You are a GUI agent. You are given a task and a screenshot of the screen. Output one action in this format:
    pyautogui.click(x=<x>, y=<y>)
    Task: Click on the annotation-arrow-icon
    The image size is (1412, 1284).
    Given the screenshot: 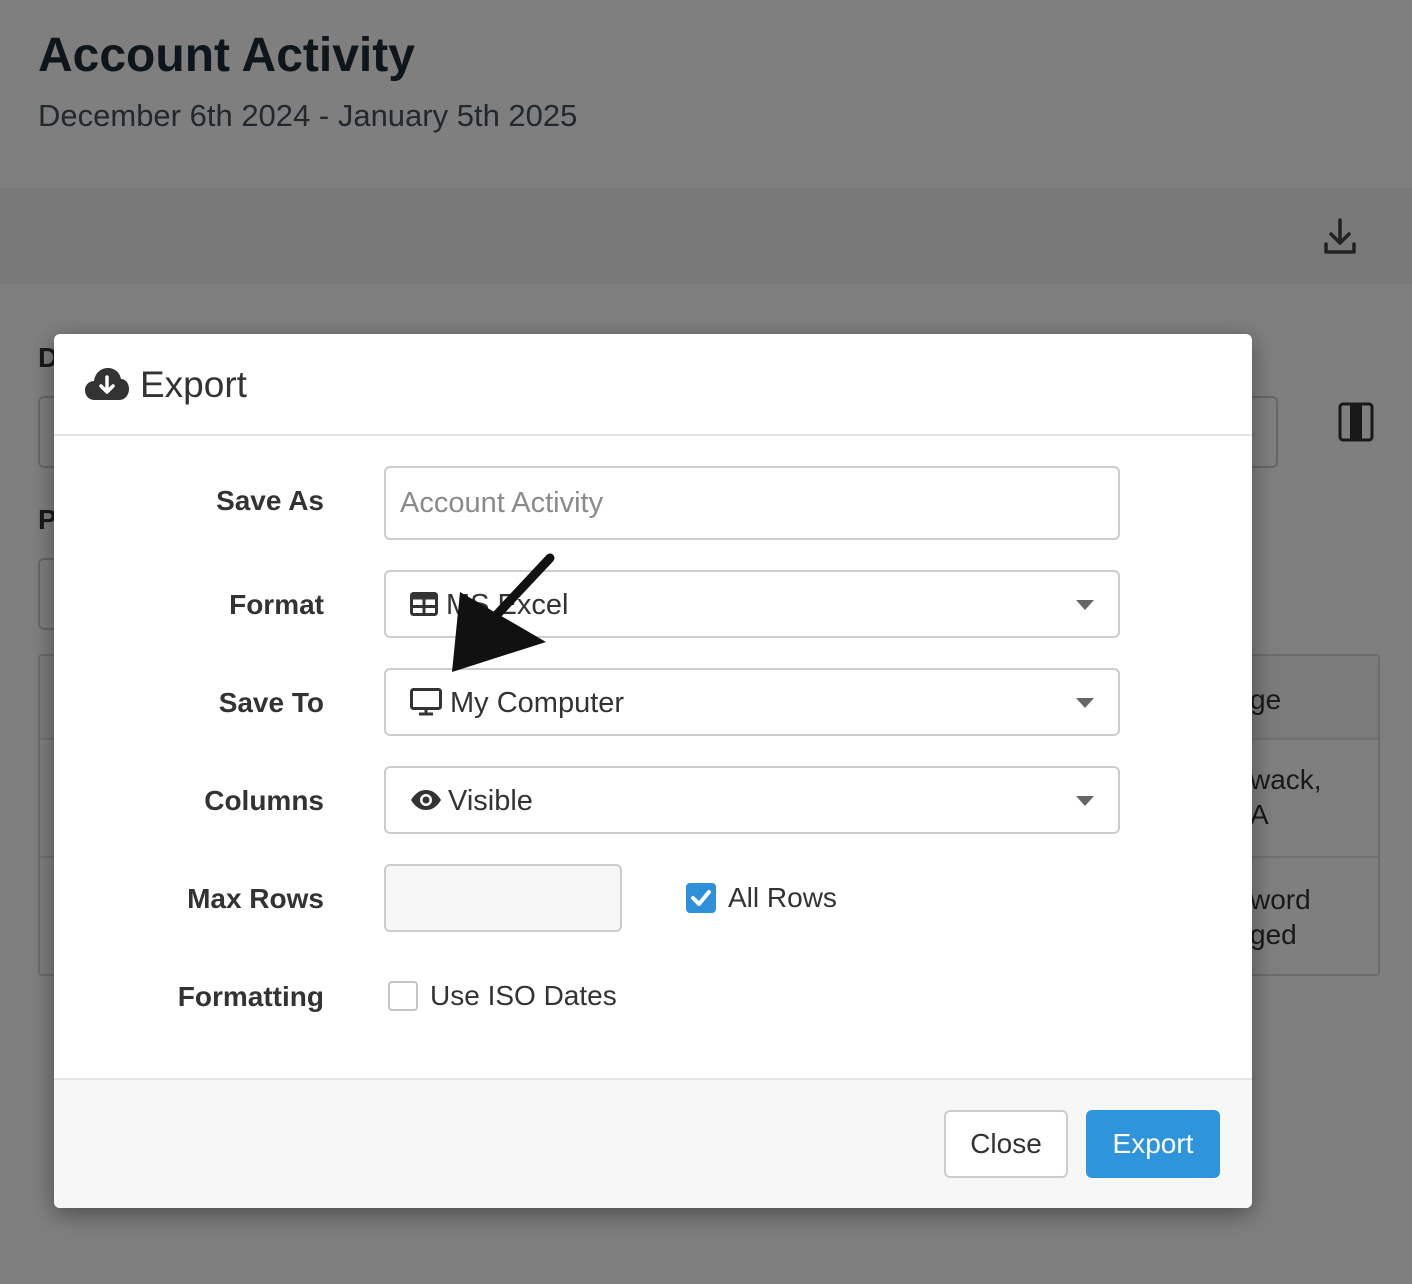 What is the action you would take?
    pyautogui.click(x=505, y=615)
    